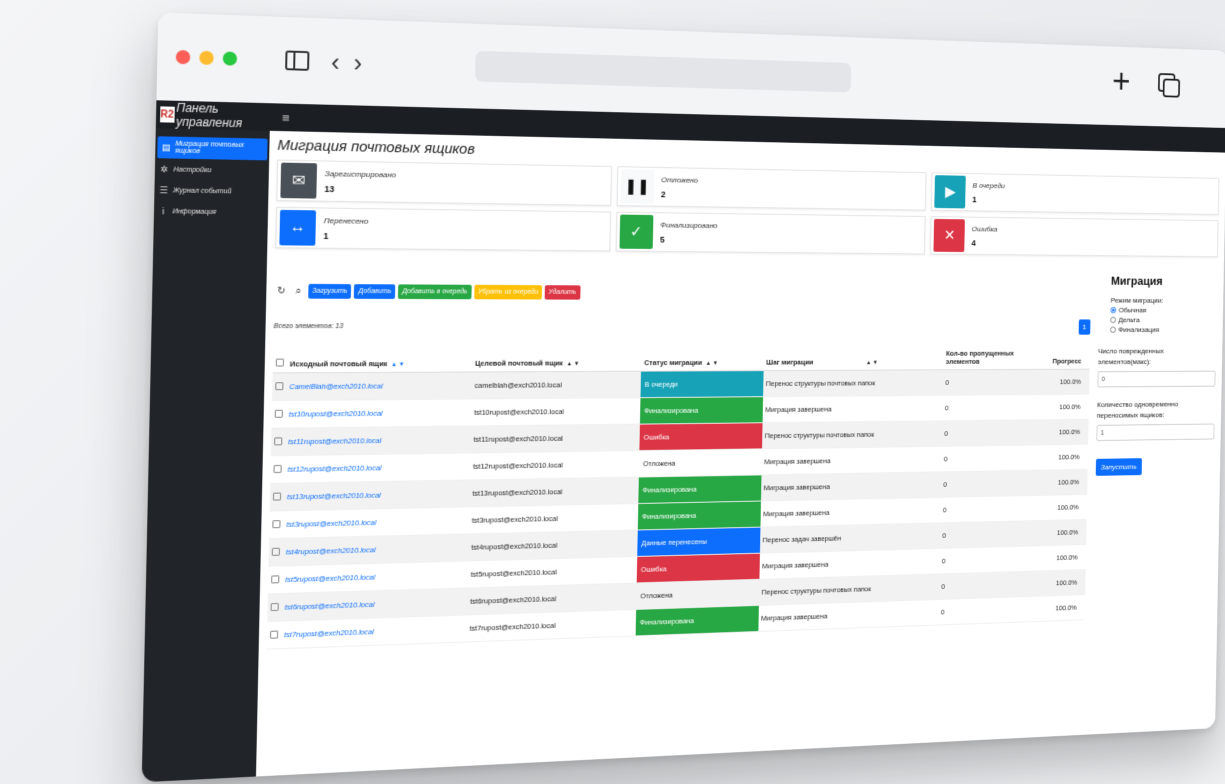 The width and height of the screenshot is (1225, 784). I want to click on source-mailbox-link: tst5rupost@exch2010.local, so click(330, 578).